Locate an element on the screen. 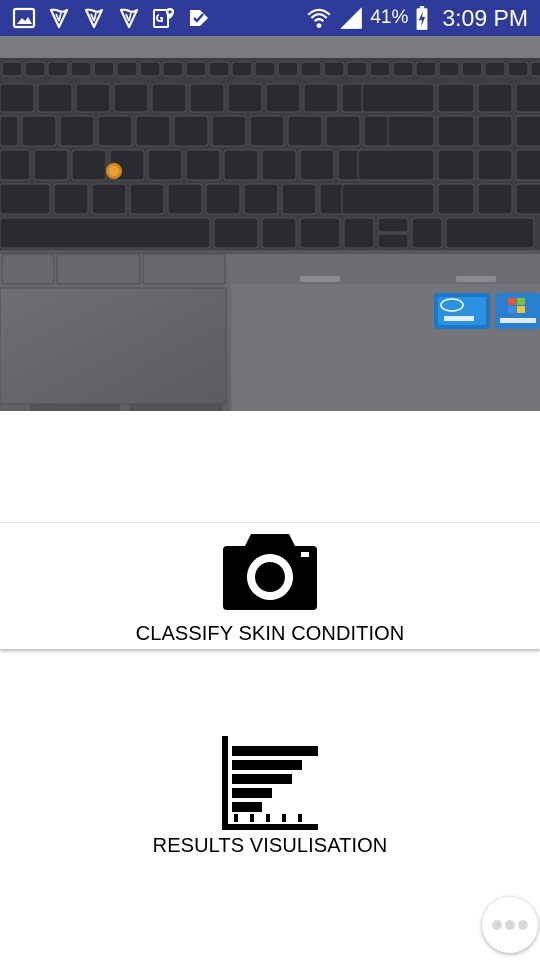 This screenshot has height=960, width=540. wifi-icon is located at coordinates (319, 18).